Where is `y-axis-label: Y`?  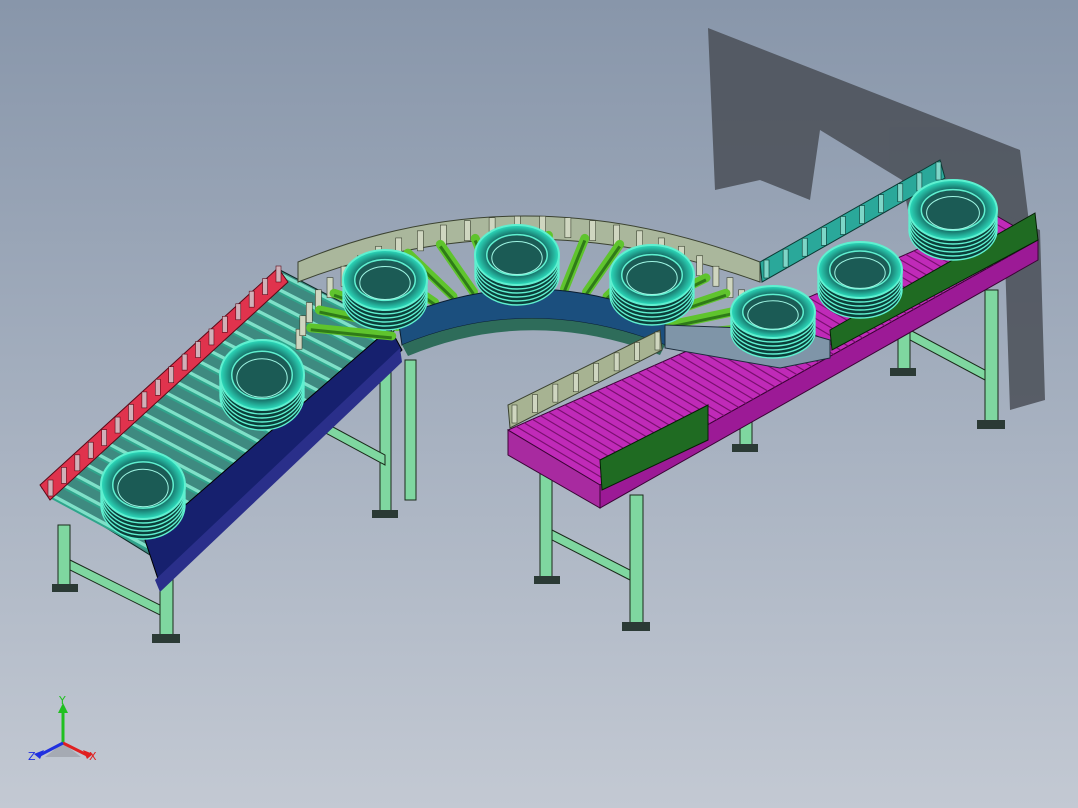
y-axis-label: Y is located at coordinates (62, 700).